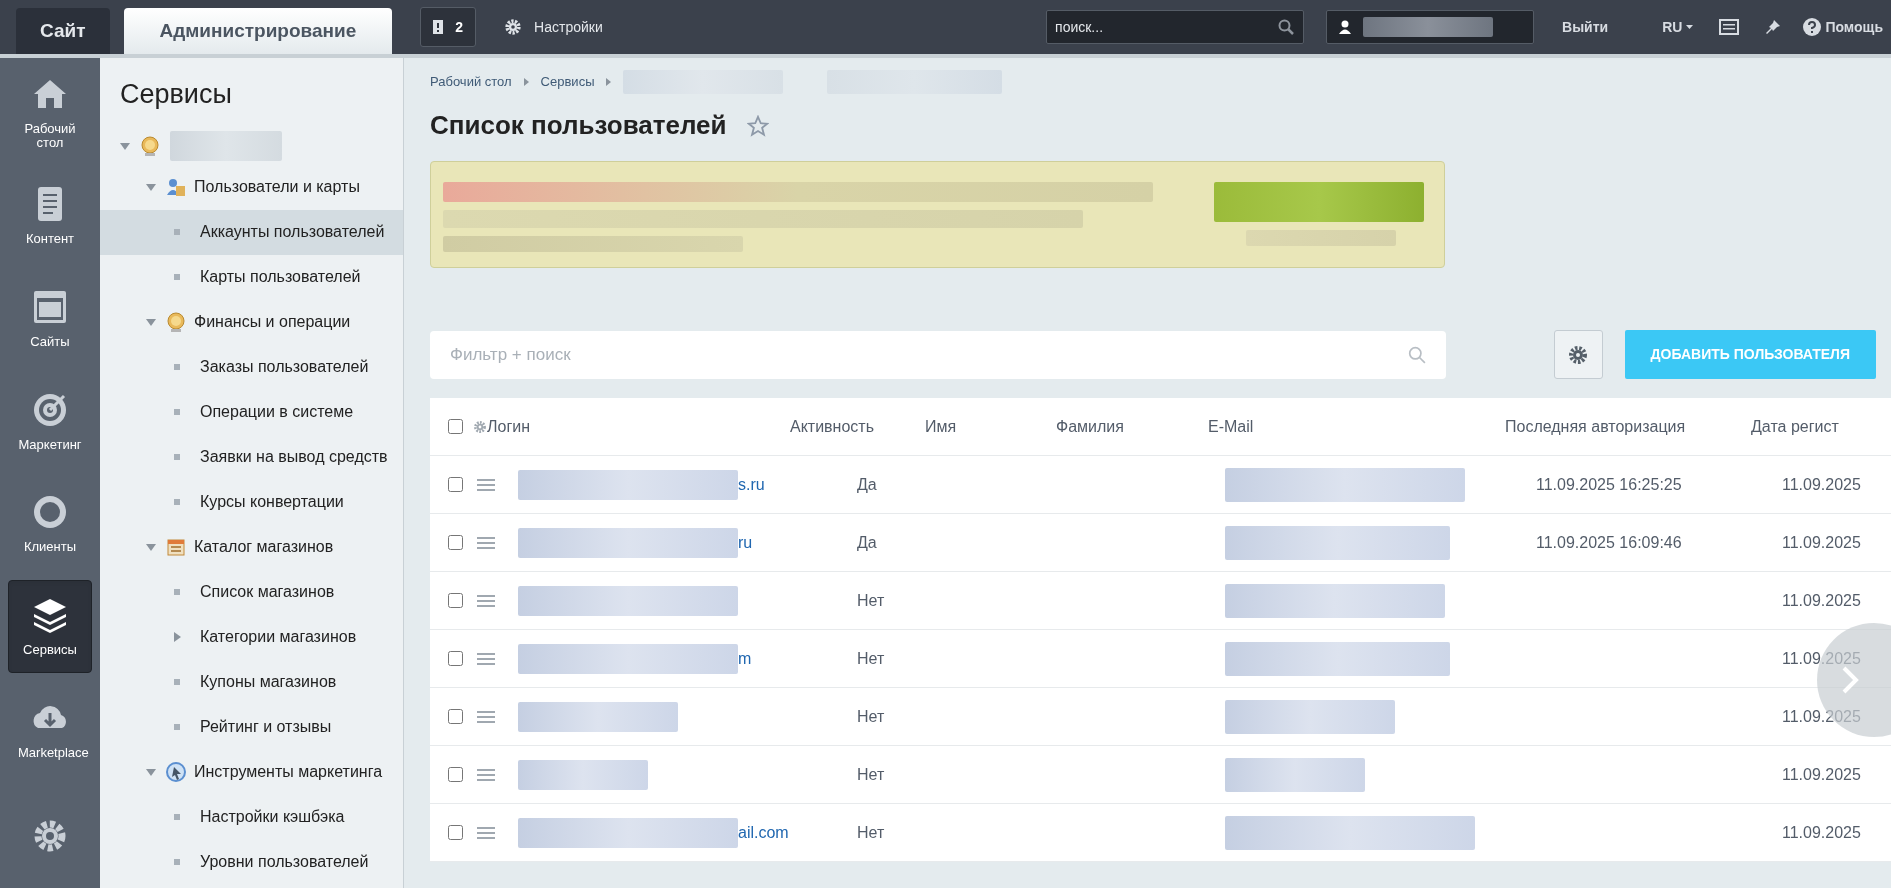 The image size is (1891, 888). What do you see at coordinates (251, 862) in the screenshot?
I see `sidebar-item: Уровни пользователей` at bounding box center [251, 862].